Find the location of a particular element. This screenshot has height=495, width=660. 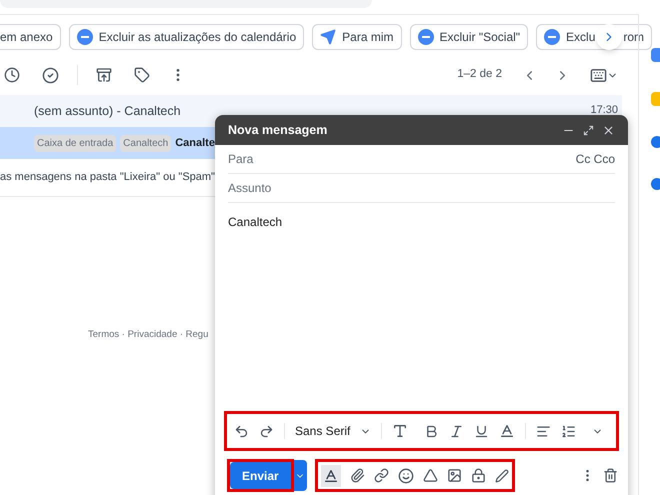

link-icon is located at coordinates (381, 475).